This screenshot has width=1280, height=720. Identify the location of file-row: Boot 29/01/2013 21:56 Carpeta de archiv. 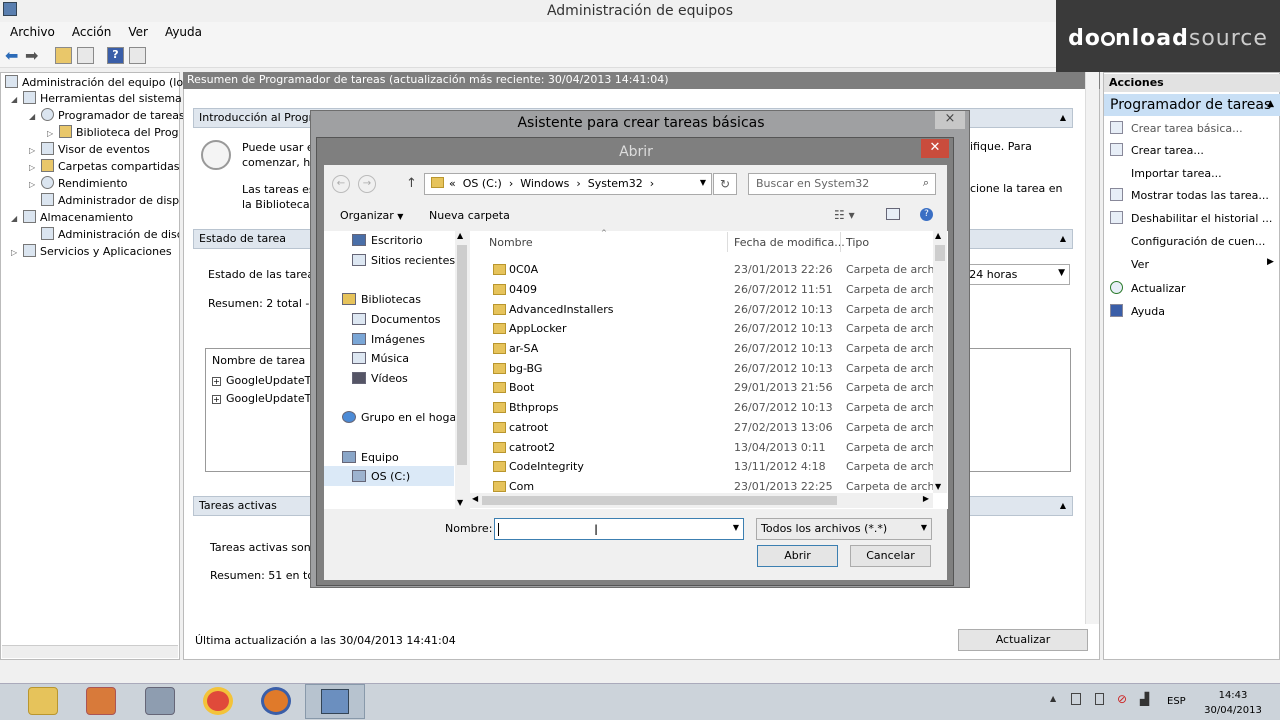
(714, 390).